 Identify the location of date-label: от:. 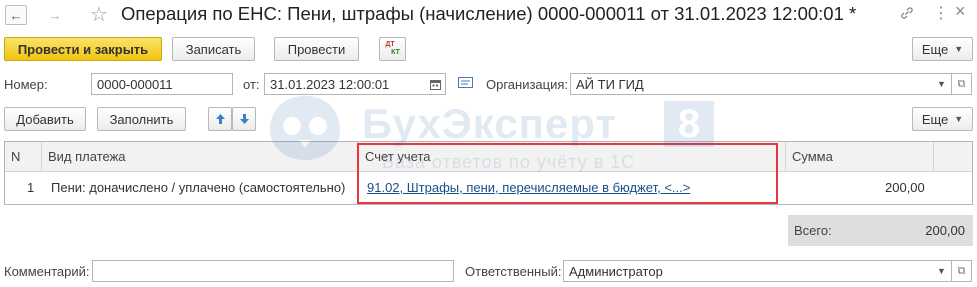
(251, 84).